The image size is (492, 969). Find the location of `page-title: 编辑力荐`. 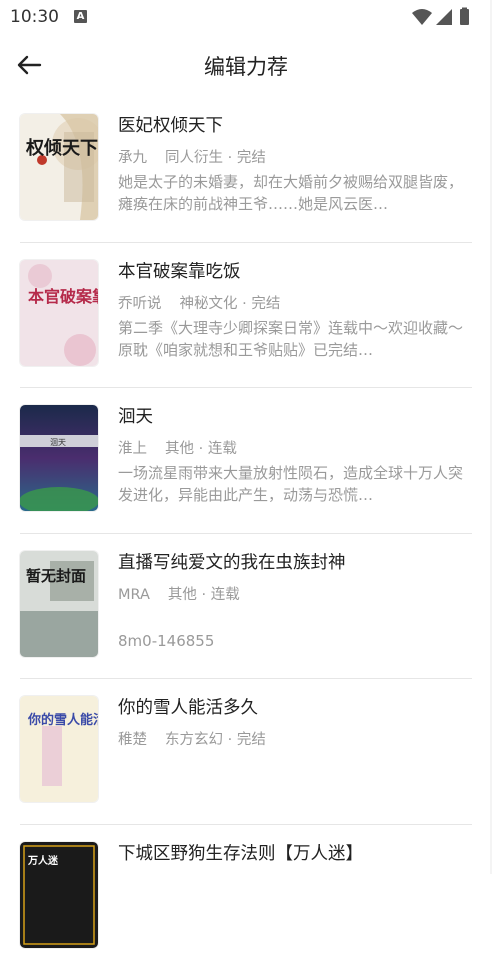

page-title: 编辑力荐 is located at coordinates (246, 66).